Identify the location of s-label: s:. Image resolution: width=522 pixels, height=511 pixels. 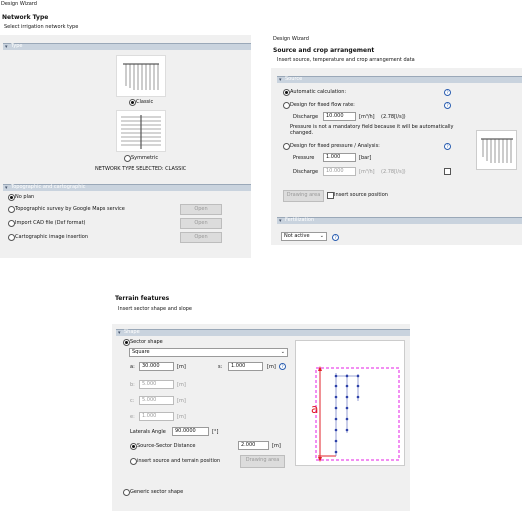
(220, 367).